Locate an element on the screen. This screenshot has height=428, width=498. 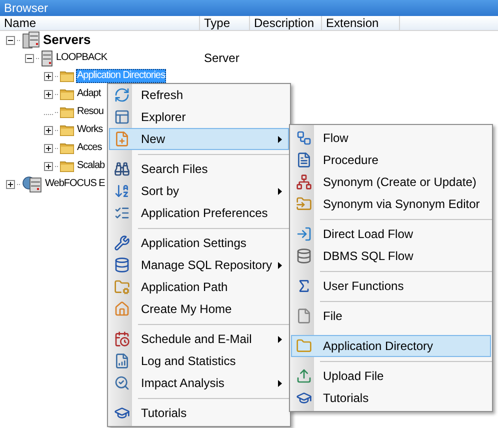
menu-item: Application Directory is located at coordinates (391, 346).